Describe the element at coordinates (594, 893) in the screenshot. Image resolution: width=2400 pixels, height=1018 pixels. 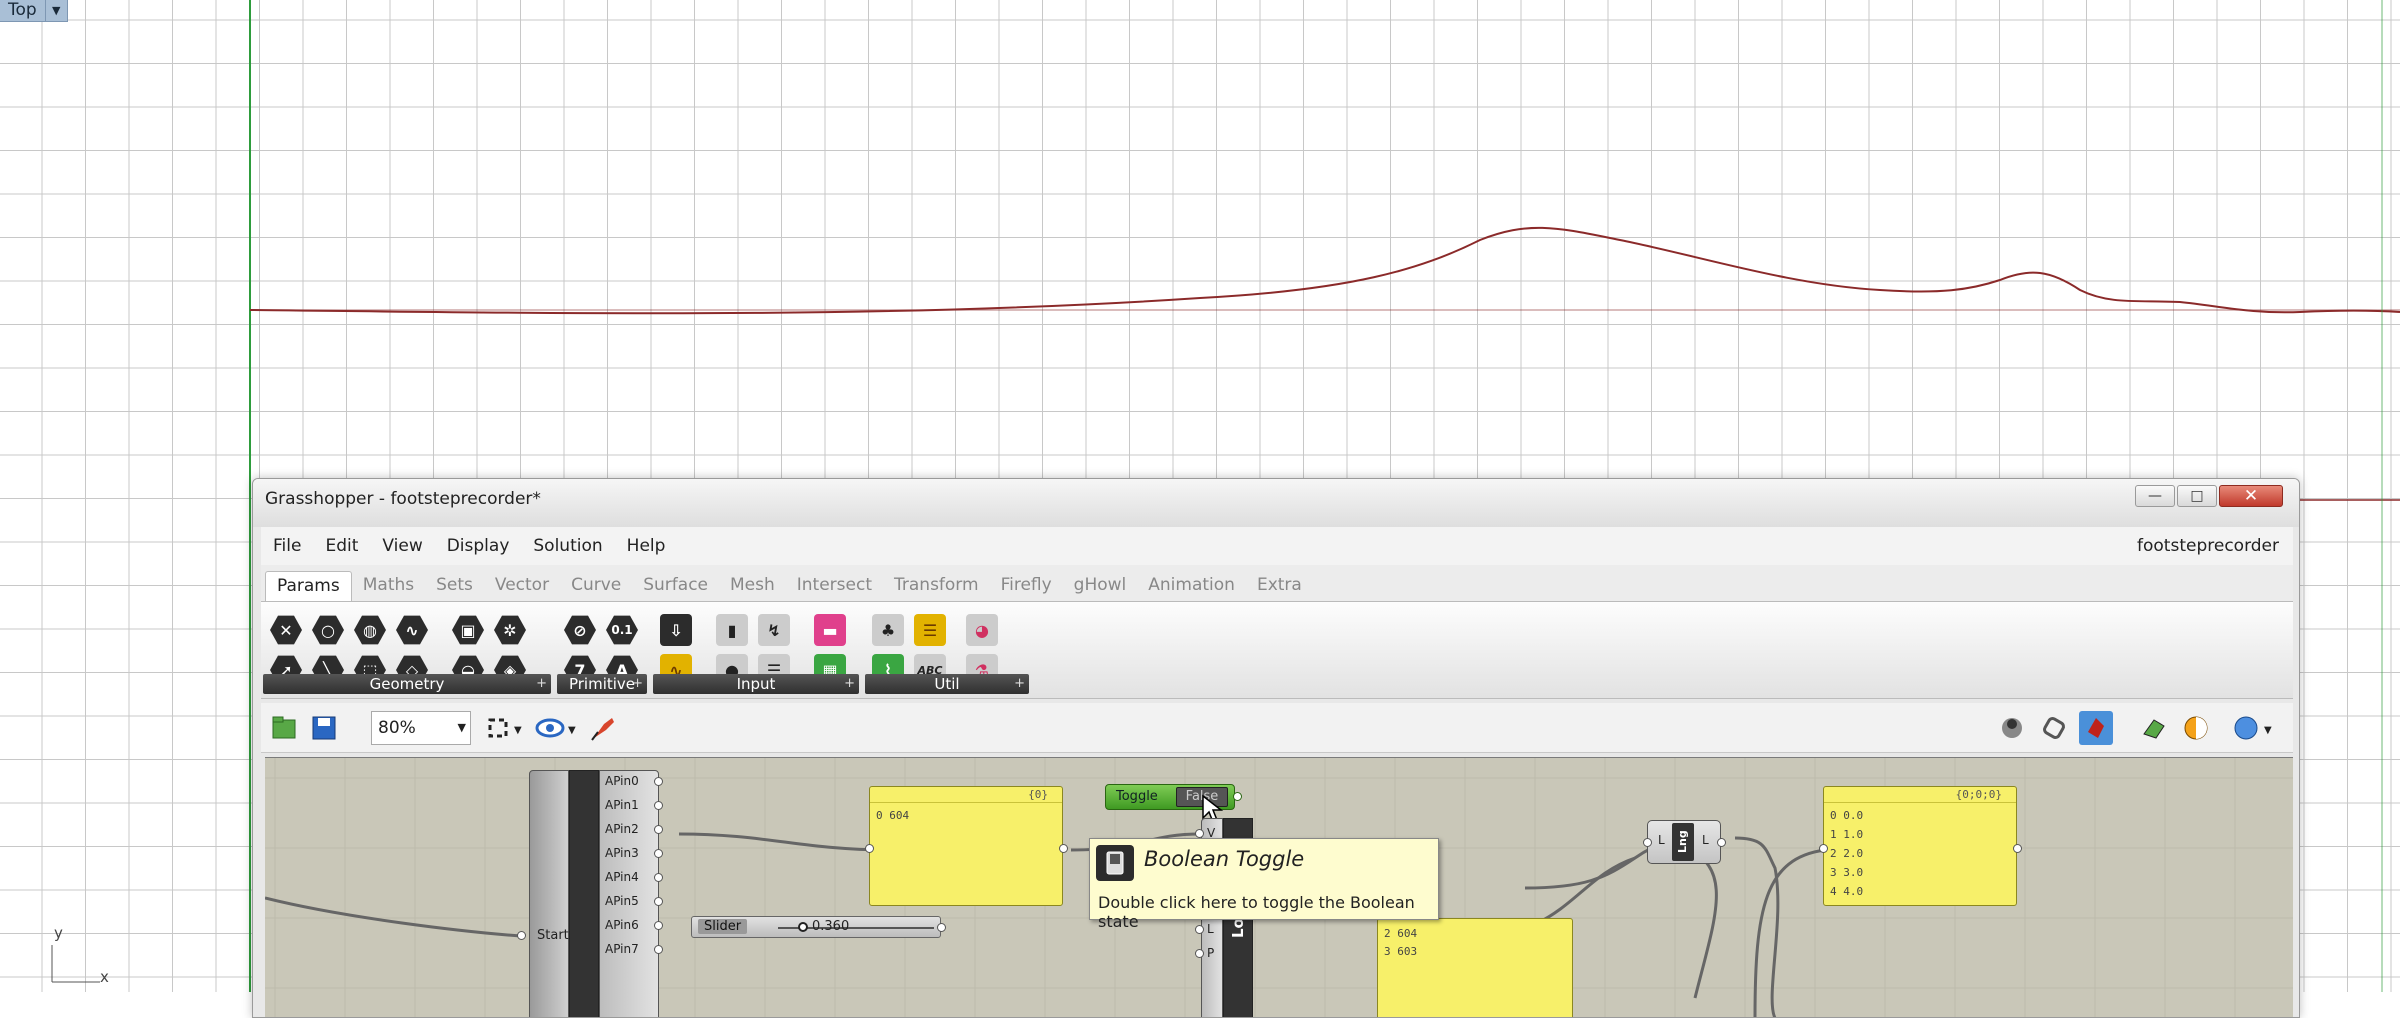
I see `arduino-read-component` at that location.